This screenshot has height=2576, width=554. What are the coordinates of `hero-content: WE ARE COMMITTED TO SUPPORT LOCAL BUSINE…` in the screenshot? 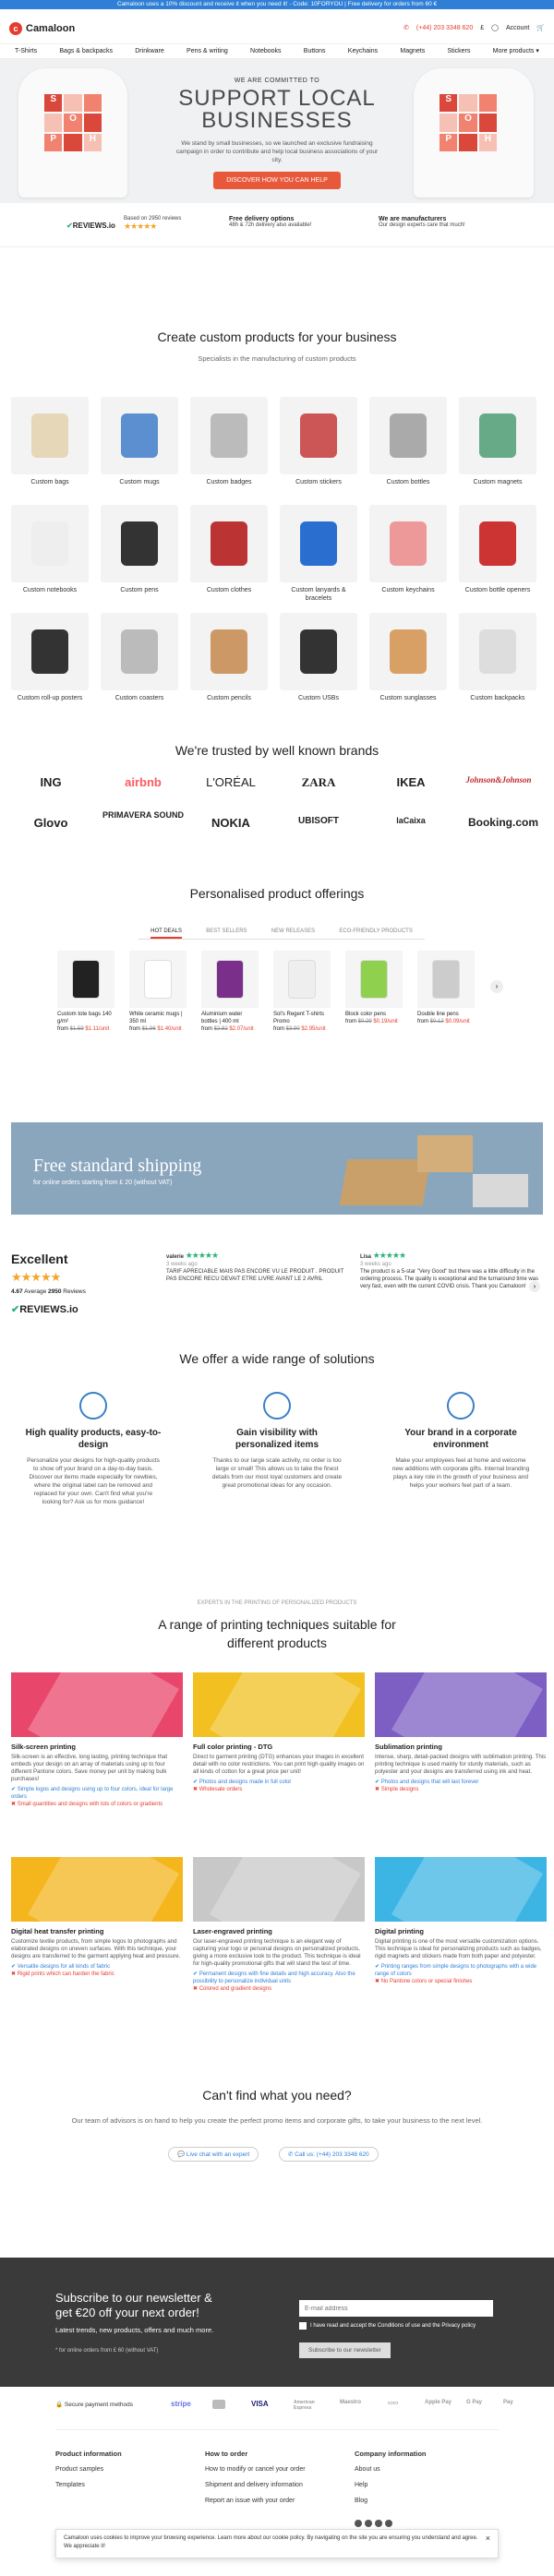 It's located at (277, 133).